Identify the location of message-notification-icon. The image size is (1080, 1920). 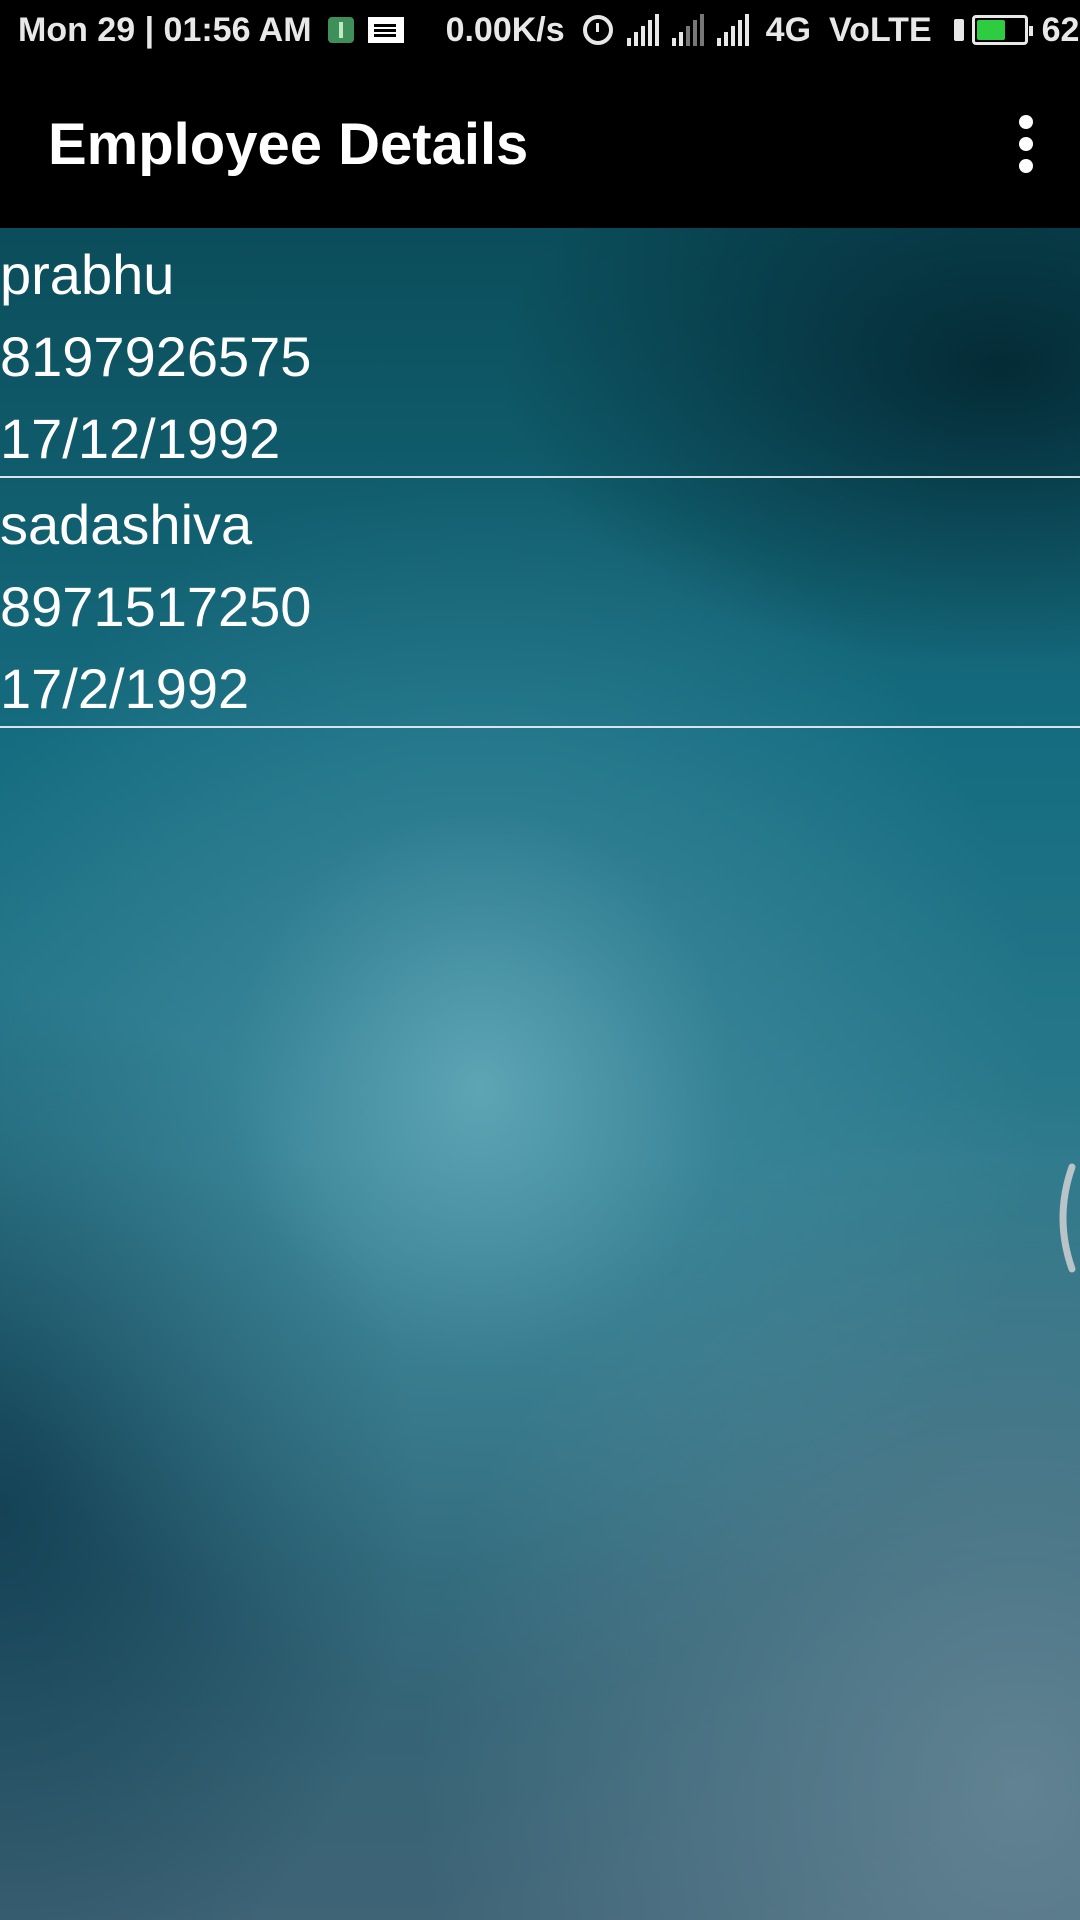
(385, 30).